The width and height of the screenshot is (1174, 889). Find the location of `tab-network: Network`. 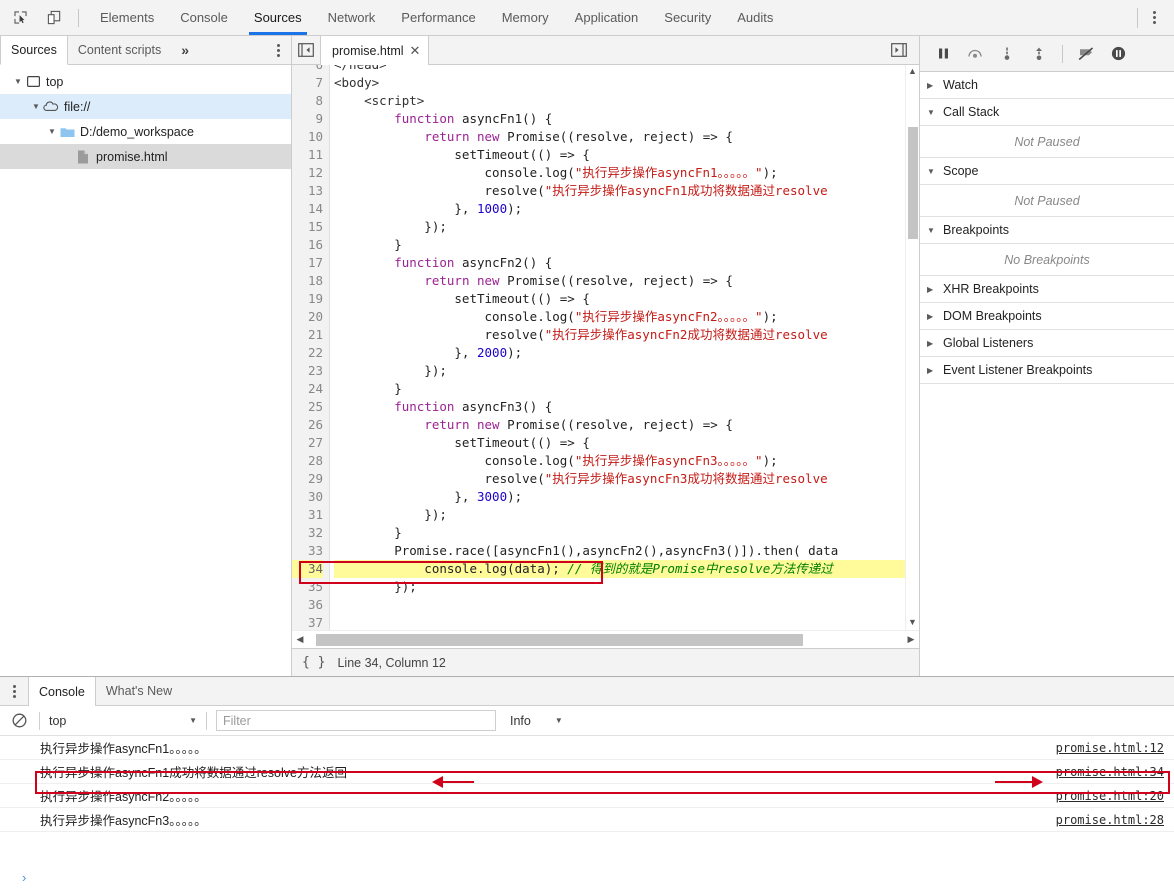

tab-network: Network is located at coordinates (352, 17).